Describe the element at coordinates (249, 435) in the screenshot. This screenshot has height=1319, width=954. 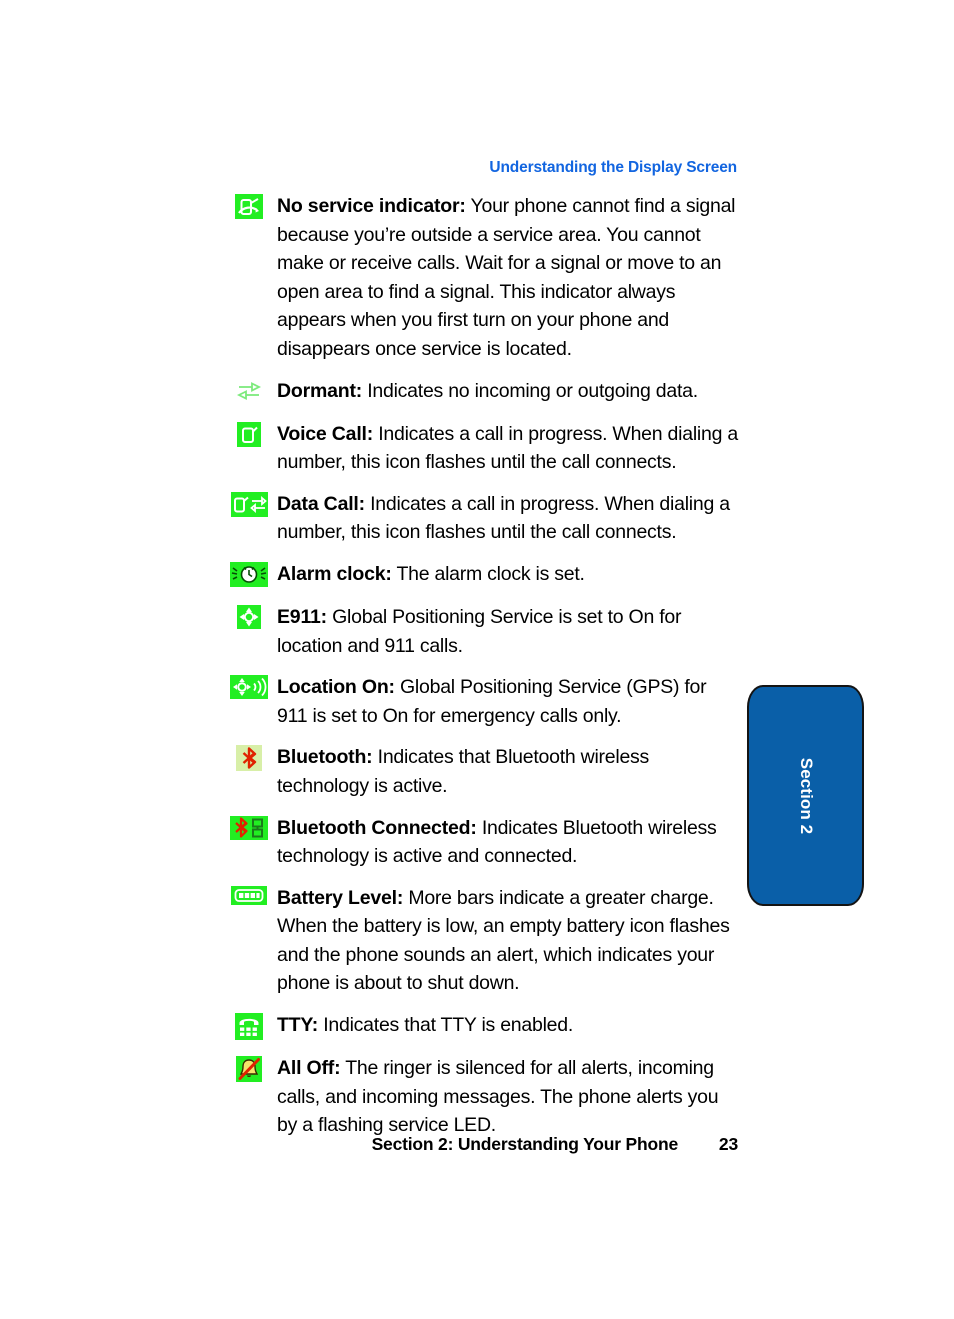
I see `voice-call-icon` at that location.